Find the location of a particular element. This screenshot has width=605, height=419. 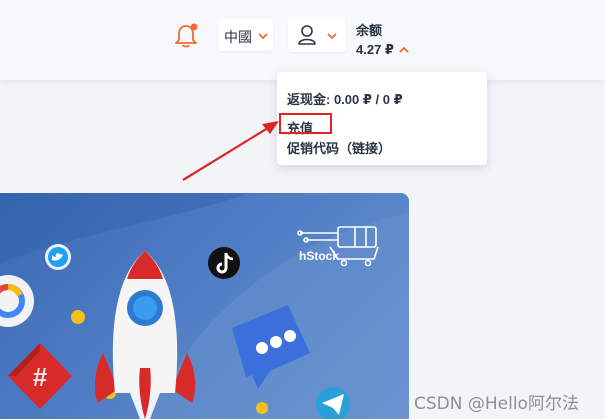

annotation-highlight-box is located at coordinates (305, 123).